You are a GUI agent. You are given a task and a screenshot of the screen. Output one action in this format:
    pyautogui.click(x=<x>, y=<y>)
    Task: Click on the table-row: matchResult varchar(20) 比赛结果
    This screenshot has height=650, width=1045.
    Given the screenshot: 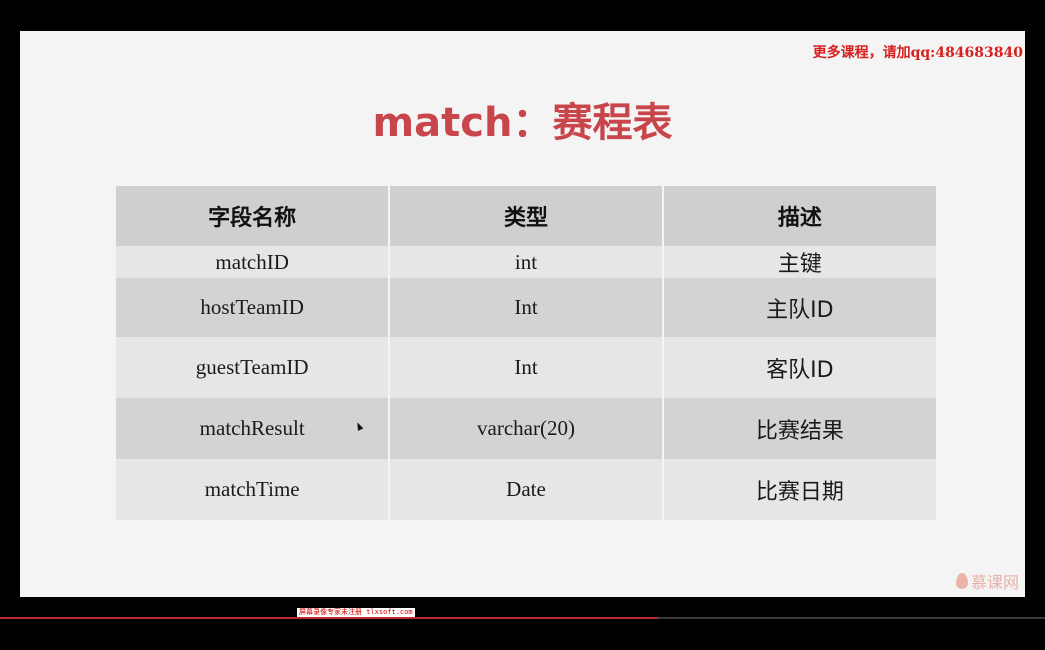 What is the action you would take?
    pyautogui.click(x=526, y=428)
    